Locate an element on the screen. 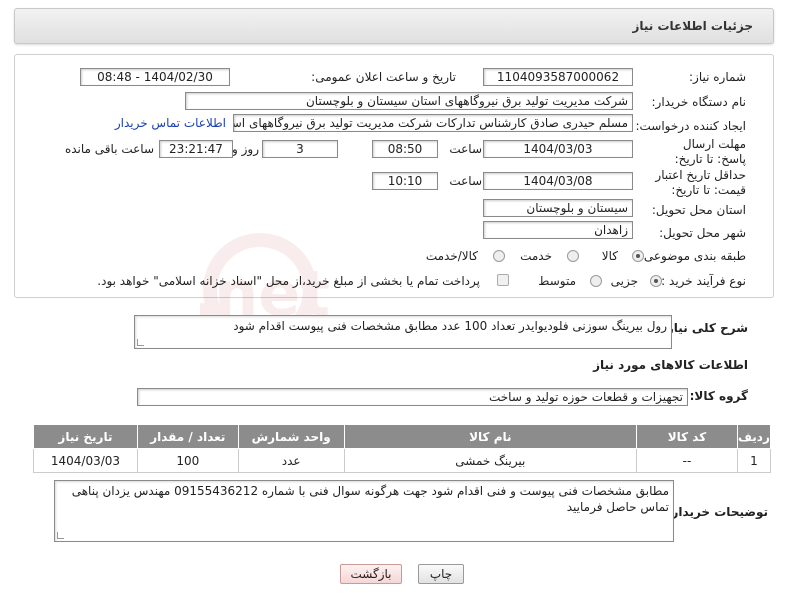  buyer-contact-link: اطلاعات تماس خریدار is located at coordinates (170, 123).